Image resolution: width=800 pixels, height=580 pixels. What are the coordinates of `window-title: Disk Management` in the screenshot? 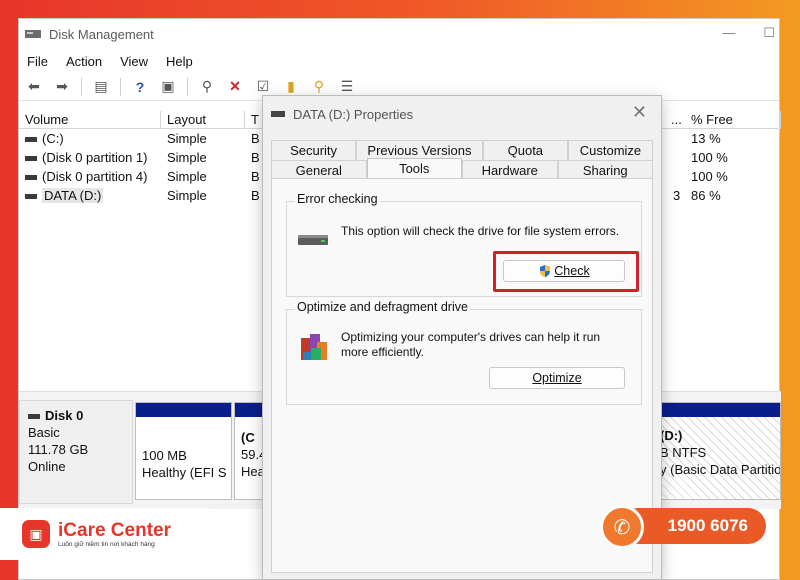 It's located at (101, 34).